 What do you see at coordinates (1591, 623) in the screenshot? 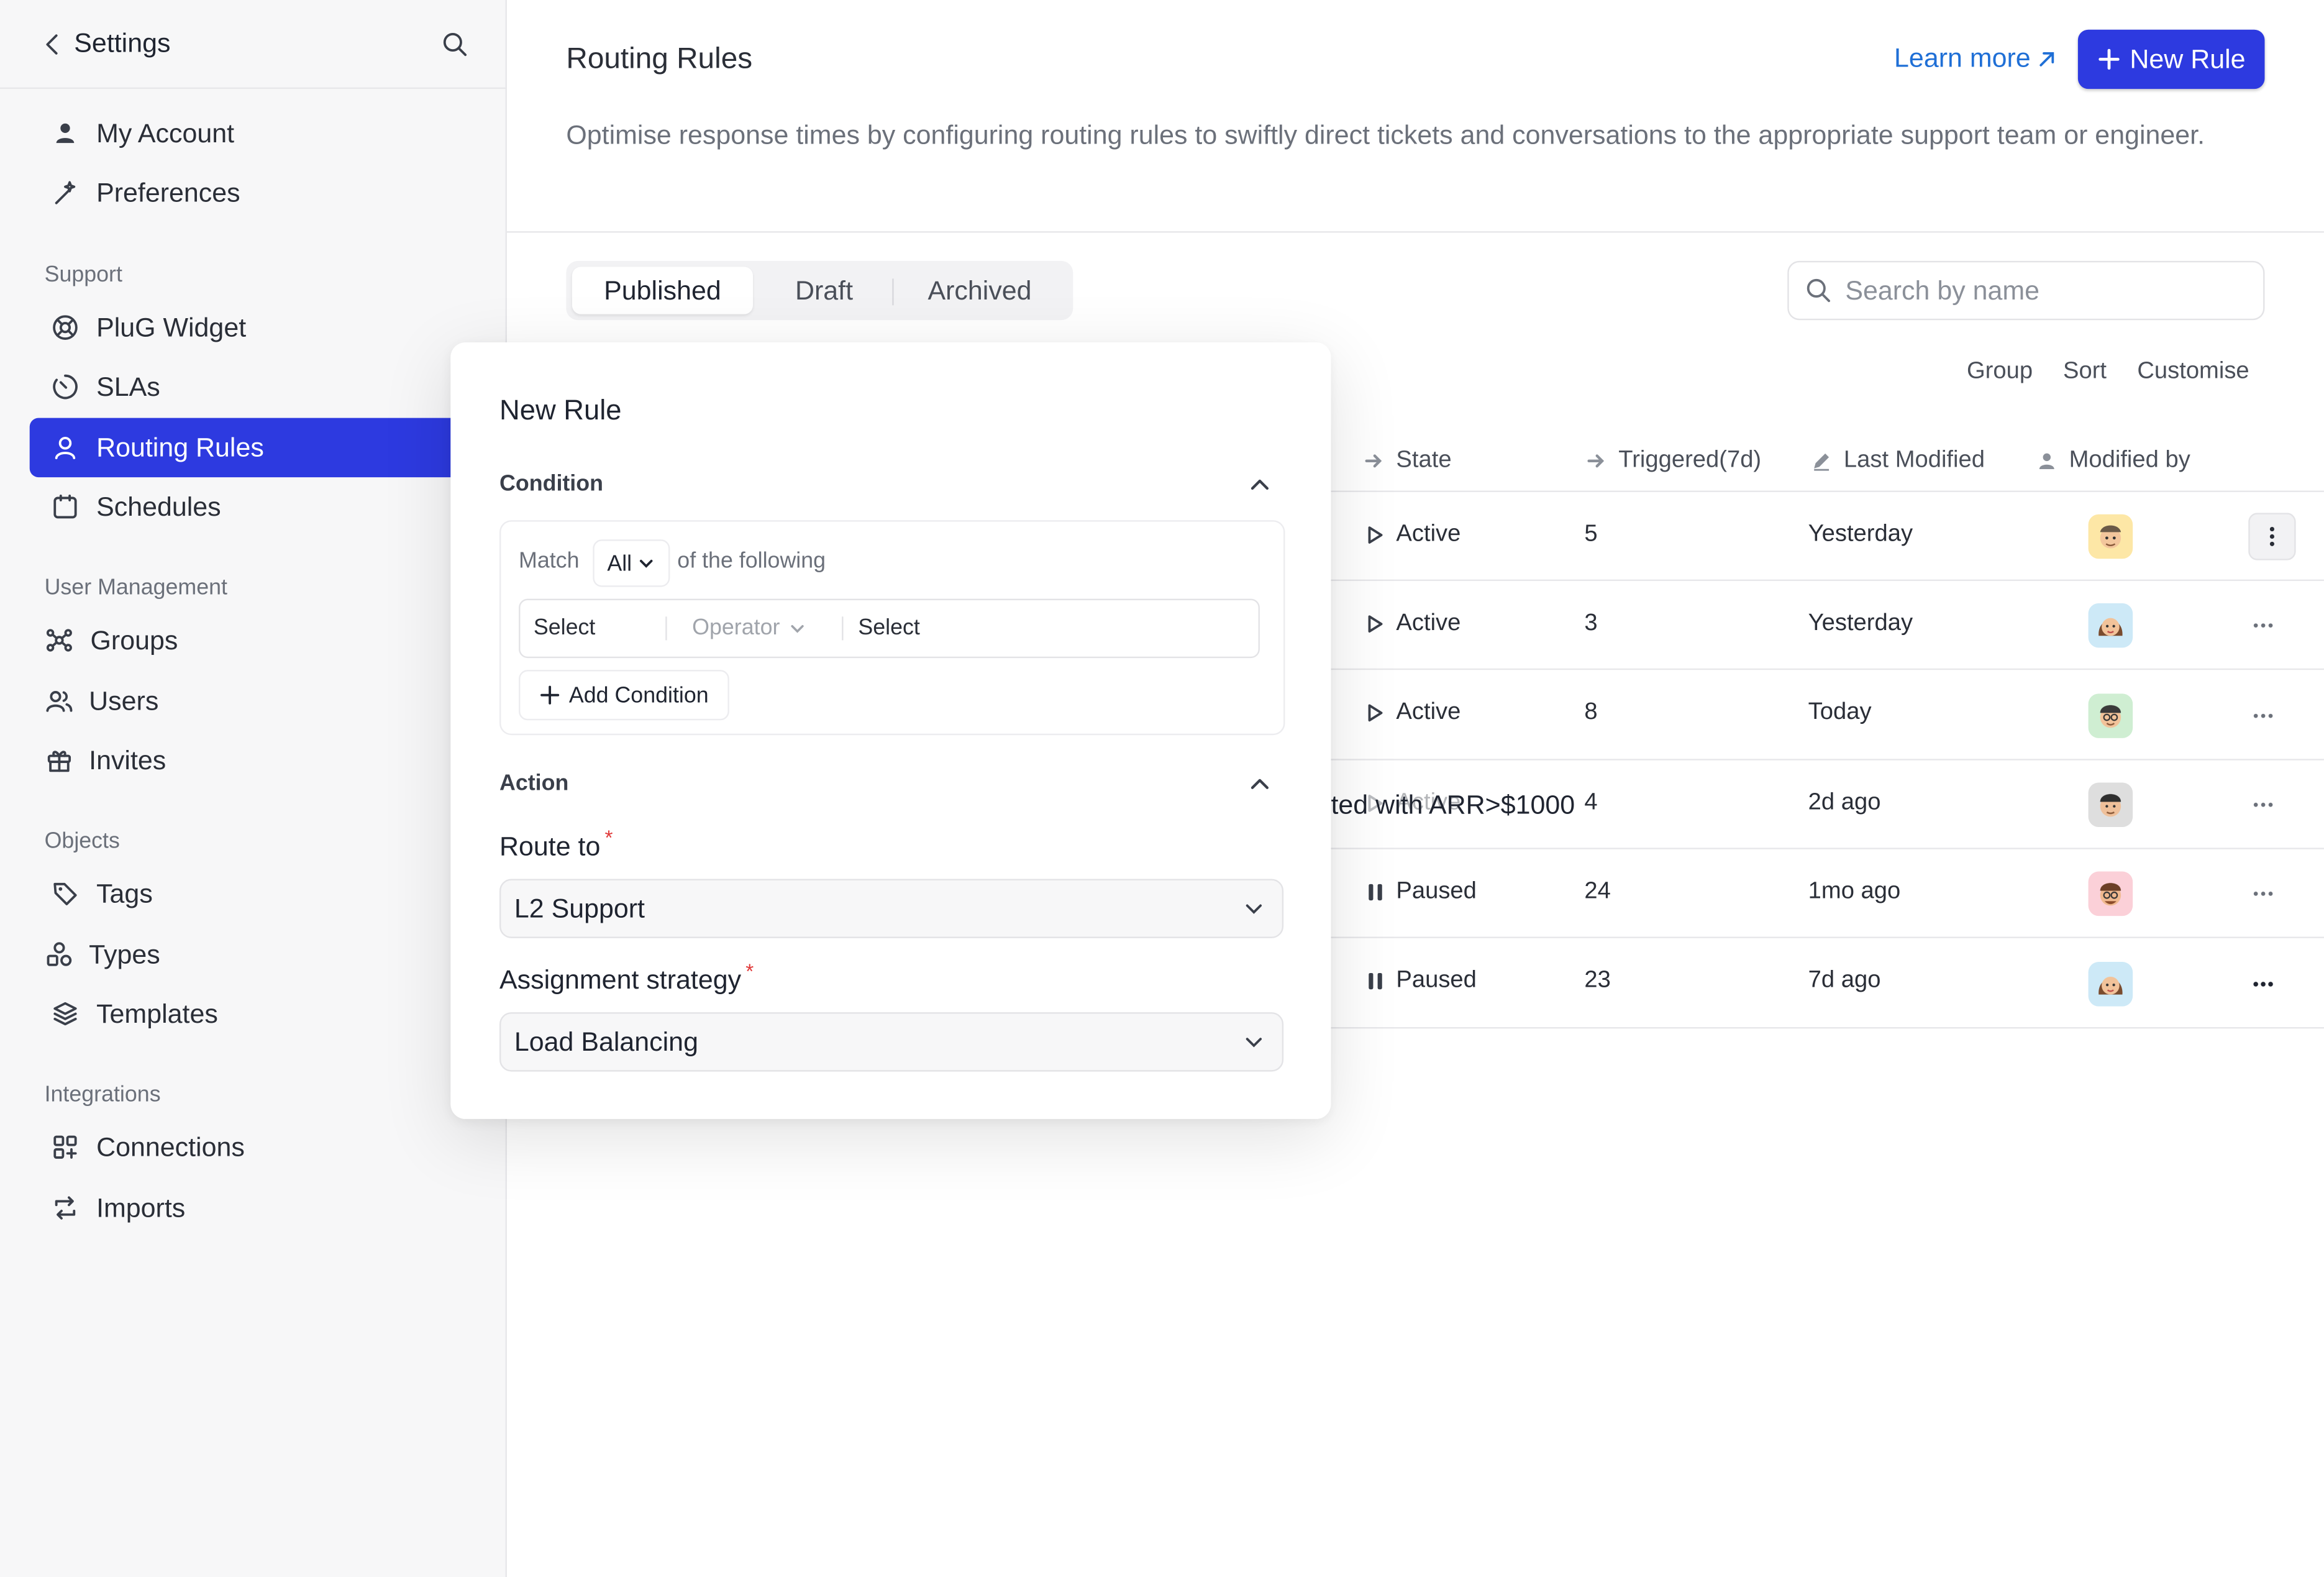
I see `triggered-cell: 3` at bounding box center [1591, 623].